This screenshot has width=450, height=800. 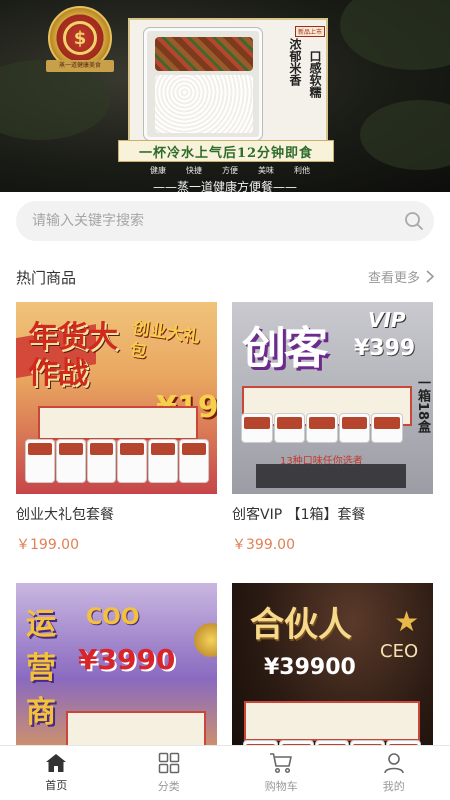 What do you see at coordinates (205, 221) in the screenshot?
I see `search-input` at bounding box center [205, 221].